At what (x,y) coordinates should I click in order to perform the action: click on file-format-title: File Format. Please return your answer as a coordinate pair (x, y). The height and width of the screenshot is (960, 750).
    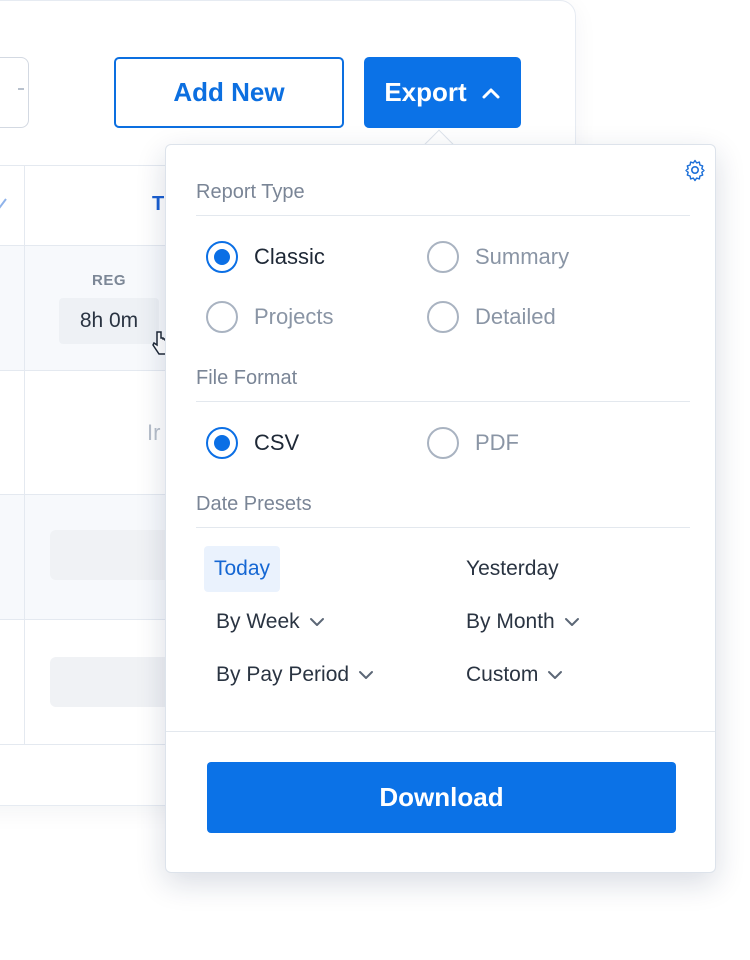
    Looking at the image, I should click on (247, 378).